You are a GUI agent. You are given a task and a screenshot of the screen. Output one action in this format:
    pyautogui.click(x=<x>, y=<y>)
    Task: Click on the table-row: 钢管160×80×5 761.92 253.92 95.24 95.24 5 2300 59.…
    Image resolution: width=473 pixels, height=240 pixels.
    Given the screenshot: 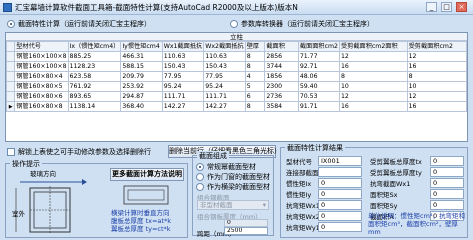 What is the action you would take?
    pyautogui.click(x=236, y=86)
    